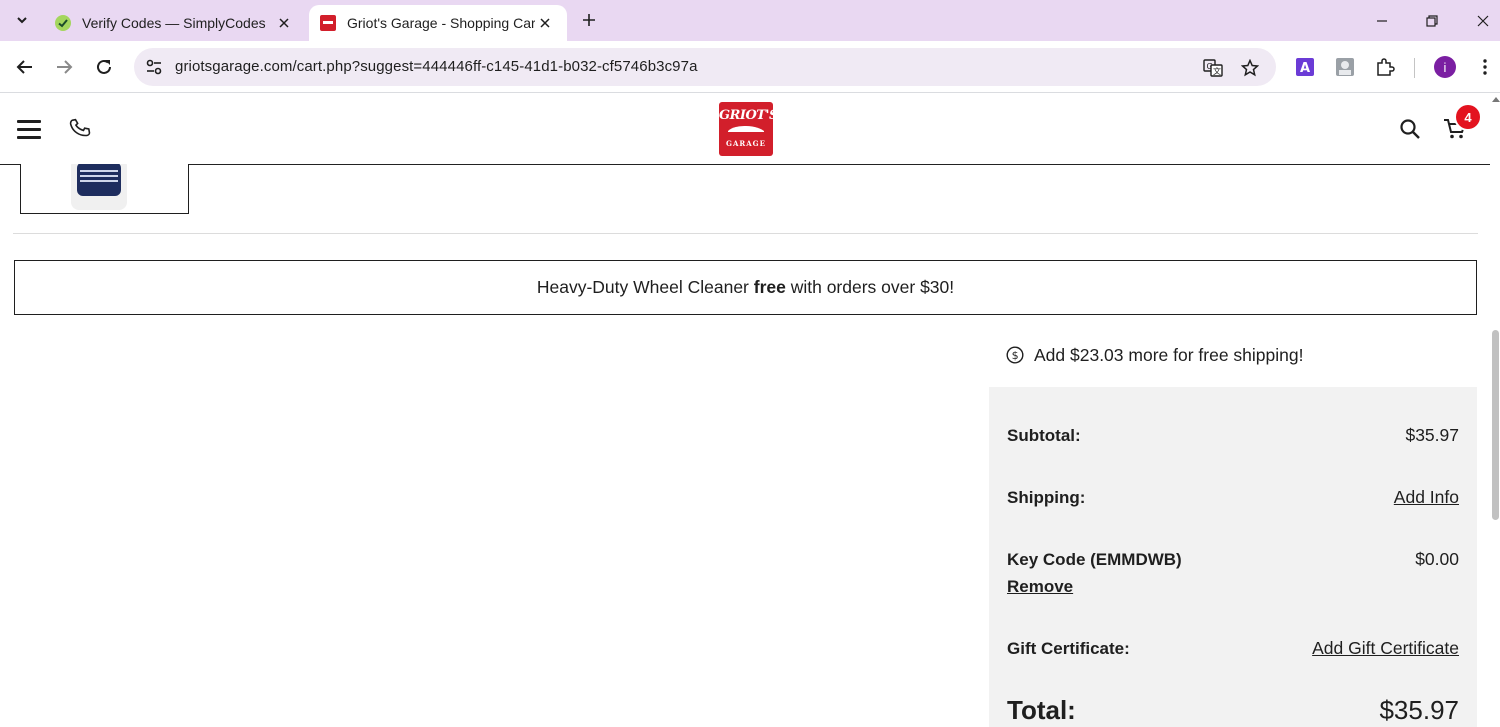 Image resolution: width=1500 pixels, height=727 pixels. I want to click on extension-photo-button, so click(1345, 67).